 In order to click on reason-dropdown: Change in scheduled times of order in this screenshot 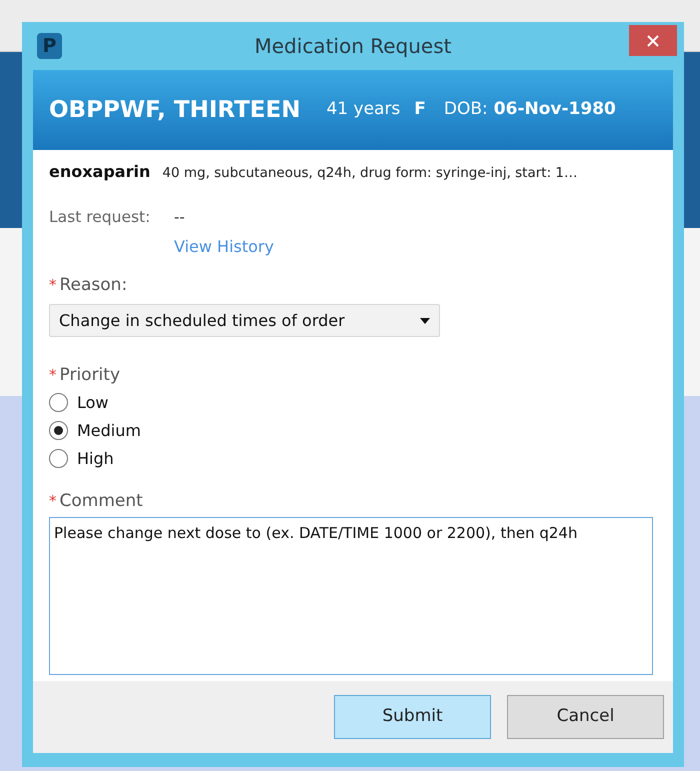, I will do `click(244, 320)`.